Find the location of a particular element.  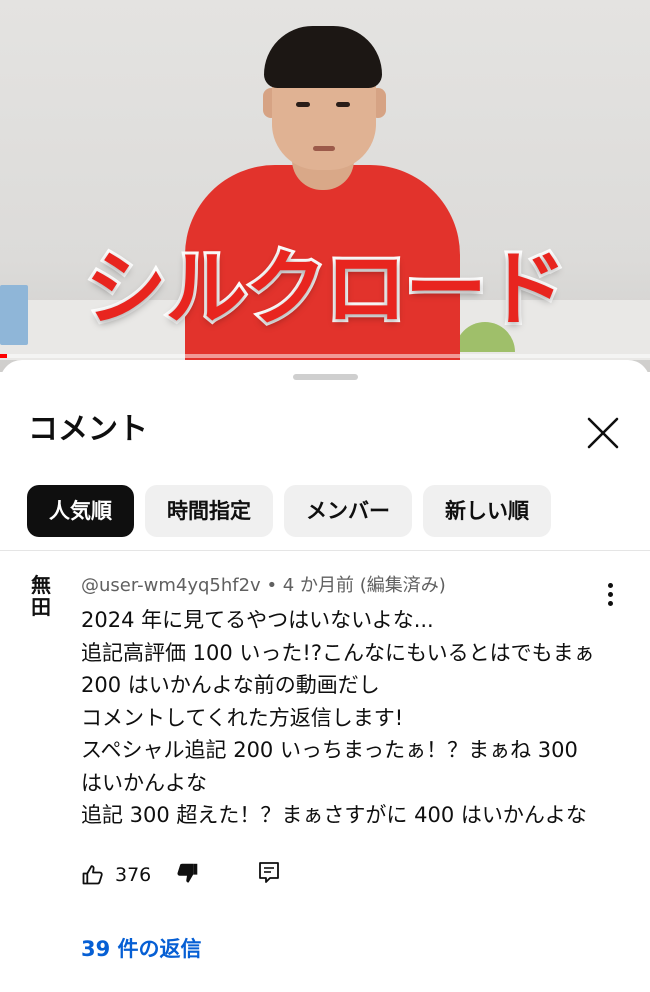

comment-line: 追記高評価 100 いった!?こんなにもいるとはでもまぁ is located at coordinates (338, 652).